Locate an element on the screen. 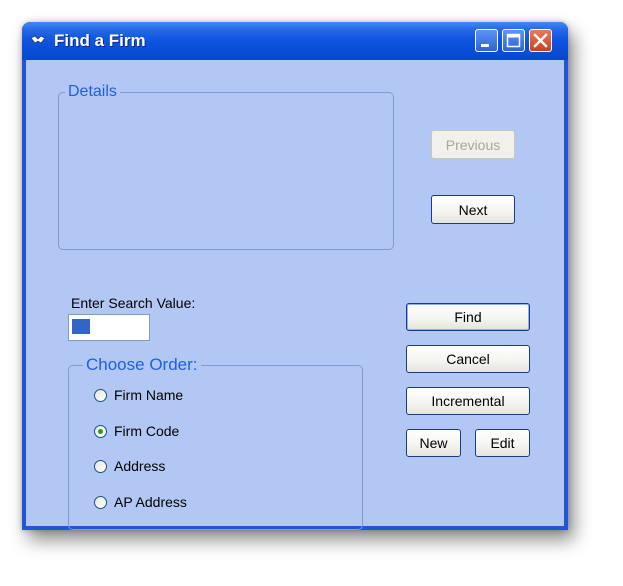  search-value-label: Enter Search Value: is located at coordinates (133, 303).